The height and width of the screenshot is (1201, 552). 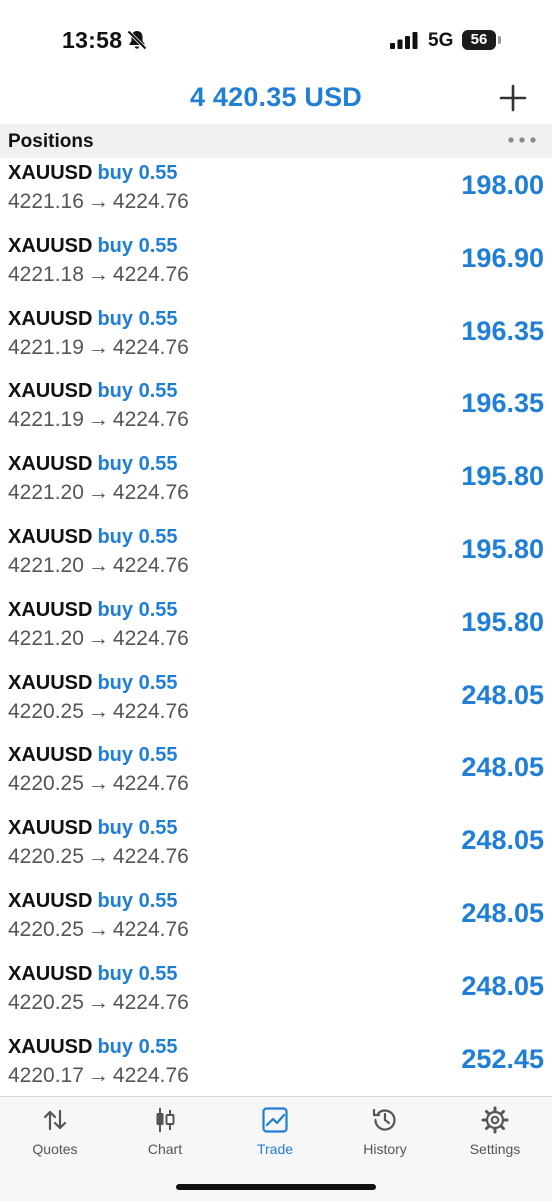 I want to click on tab-label: Settings, so click(x=495, y=1149).